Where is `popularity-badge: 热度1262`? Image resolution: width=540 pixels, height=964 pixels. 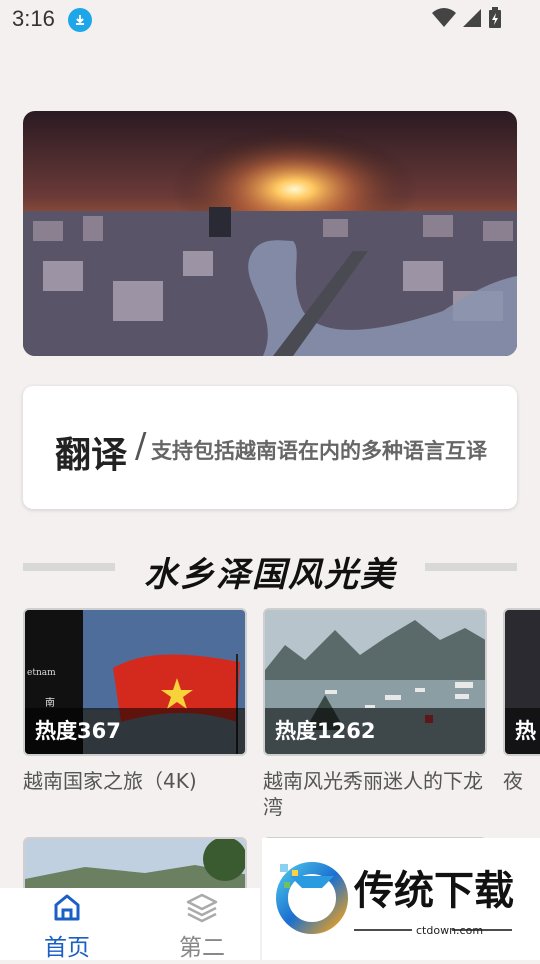 popularity-badge: 热度1262 is located at coordinates (375, 731).